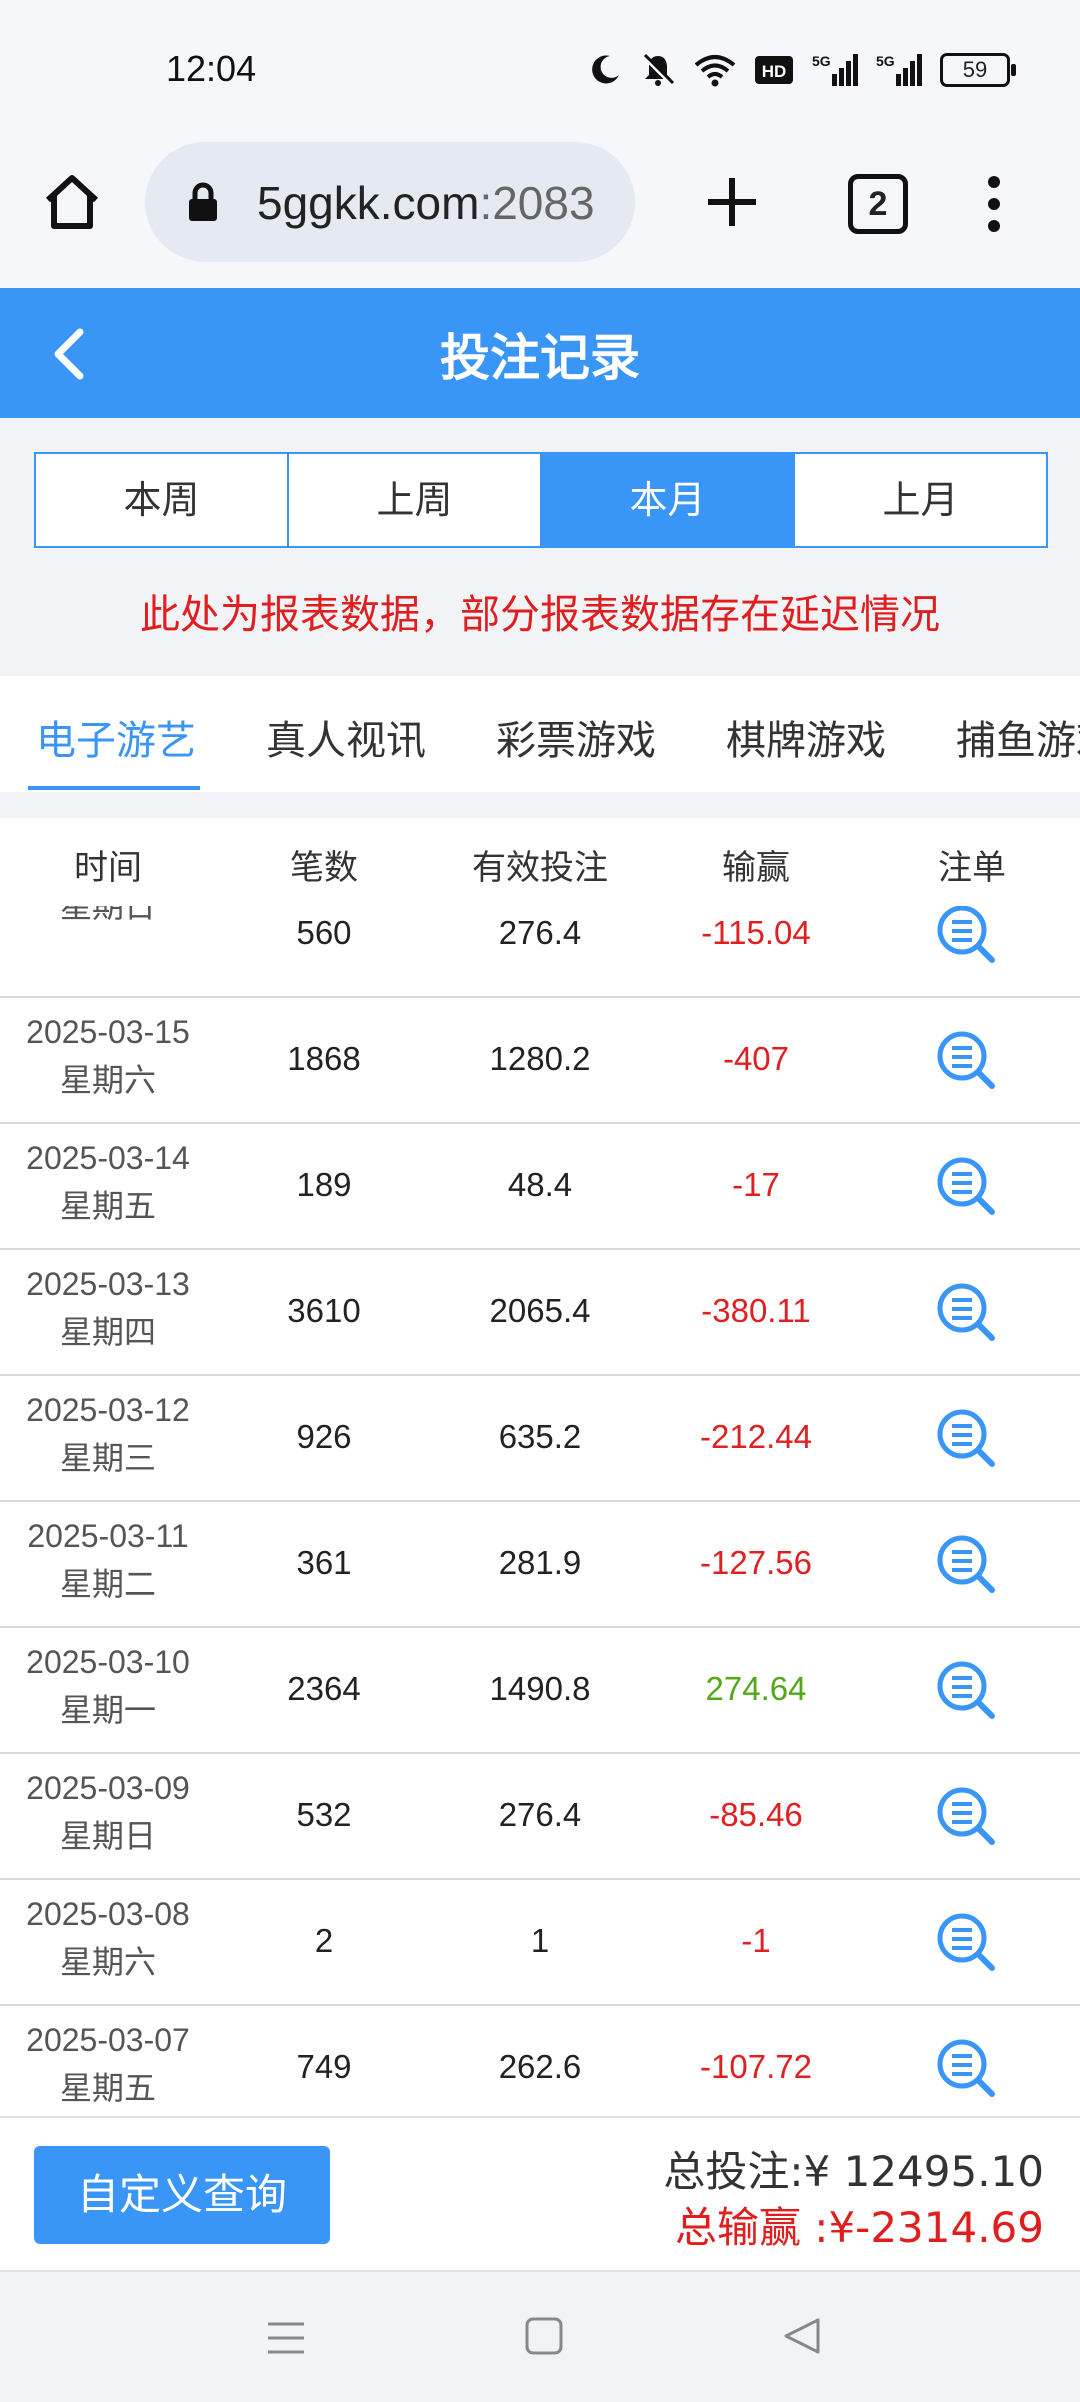 The image size is (1080, 2402). What do you see at coordinates (324, 1688) in the screenshot?
I see `row-count: 2364` at bounding box center [324, 1688].